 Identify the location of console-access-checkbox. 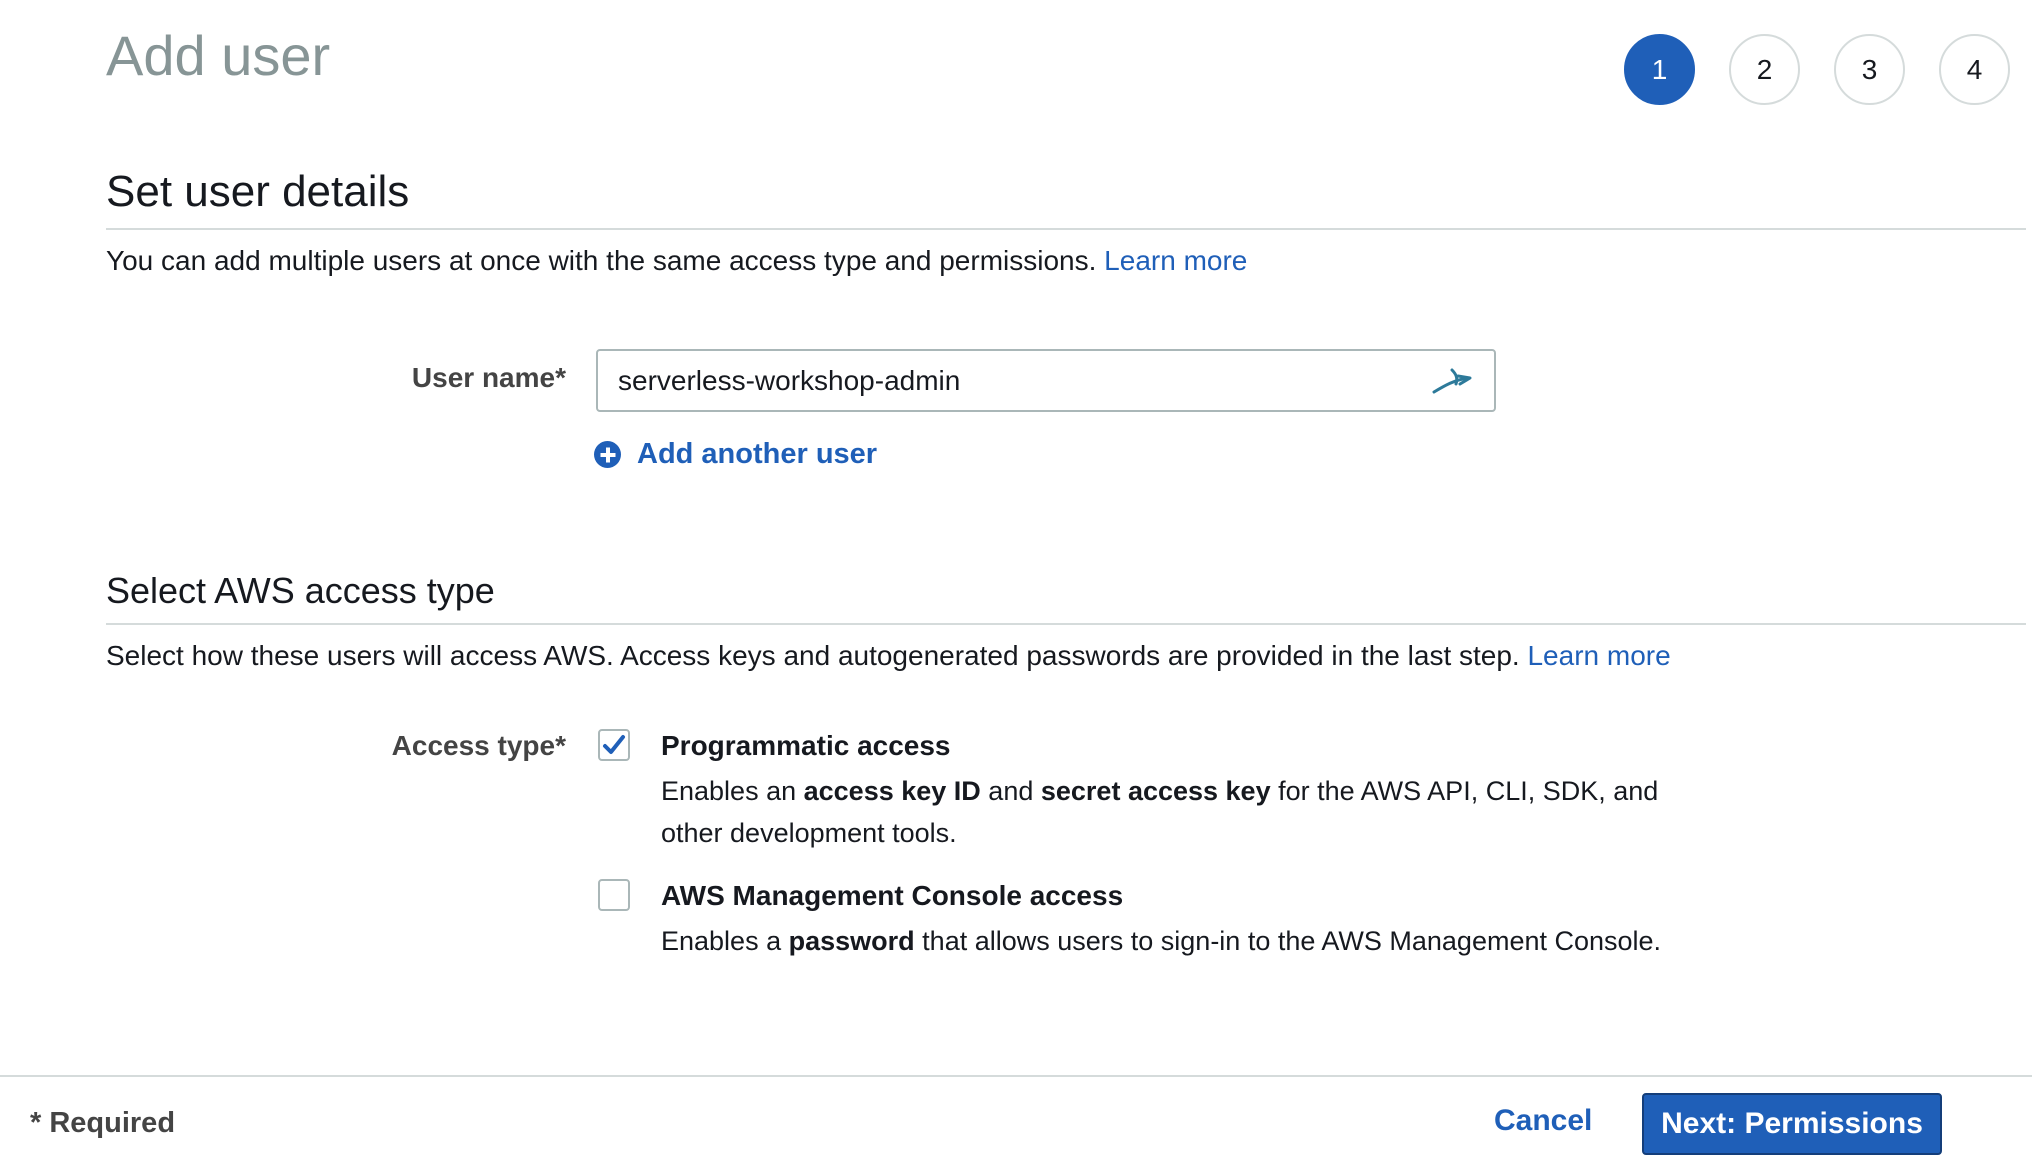
(614, 895).